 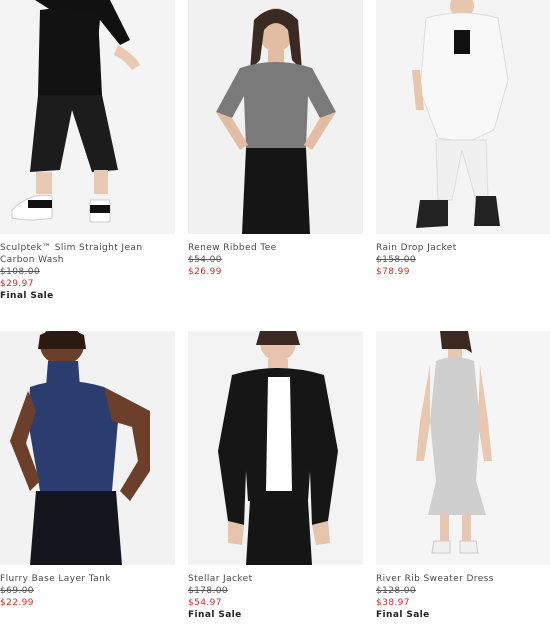 I want to click on product-card: Flurry Base Layer Tank $69.00 $22.99, so click(x=87, y=470).